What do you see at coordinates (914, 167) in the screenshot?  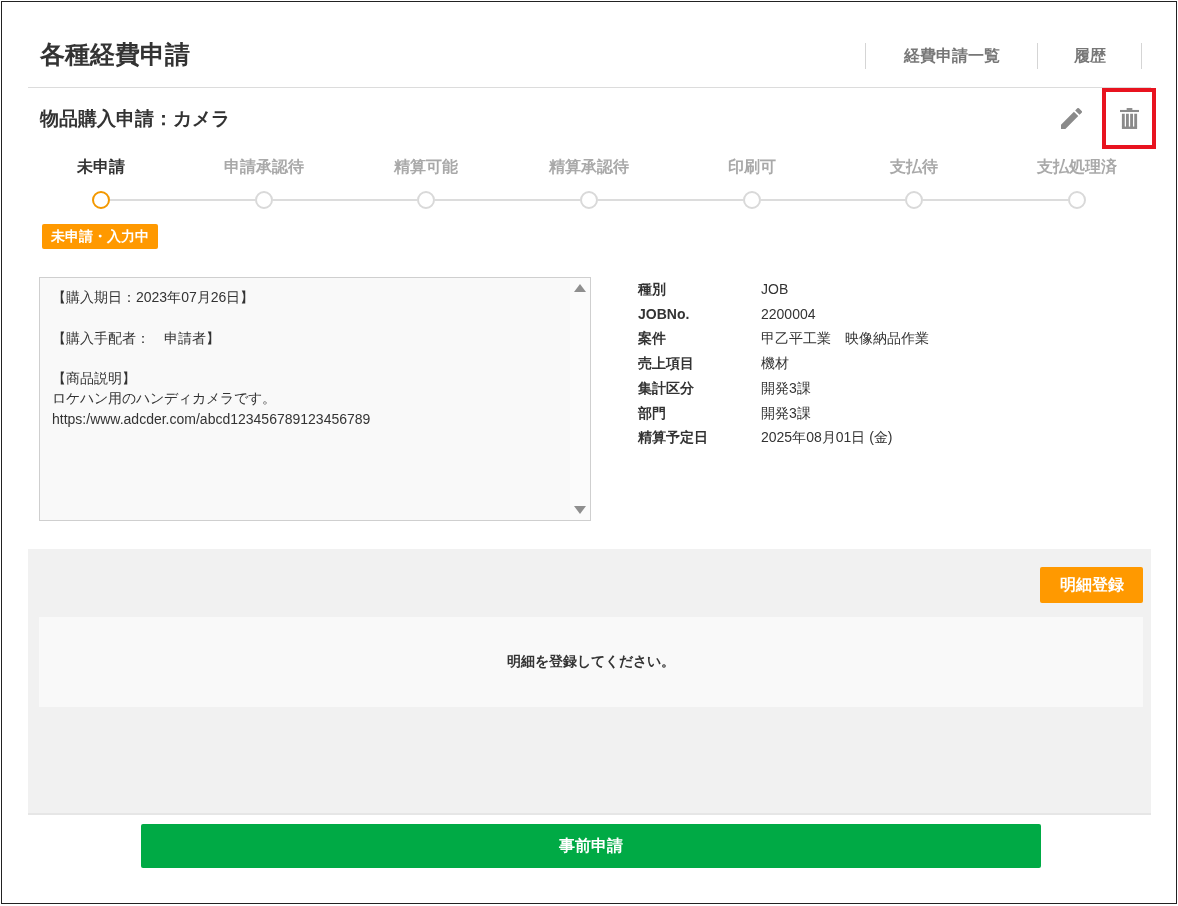 I see `step-label: 支払待` at bounding box center [914, 167].